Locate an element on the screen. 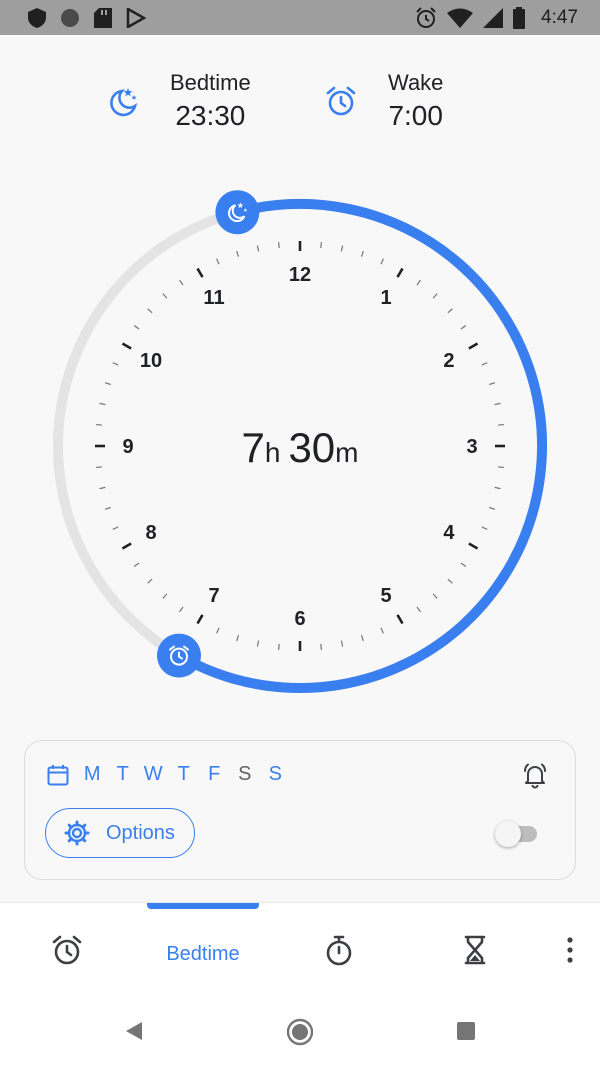 Image resolution: width=600 pixels, height=1067 pixels. sd-card-icon is located at coordinates (103, 18).